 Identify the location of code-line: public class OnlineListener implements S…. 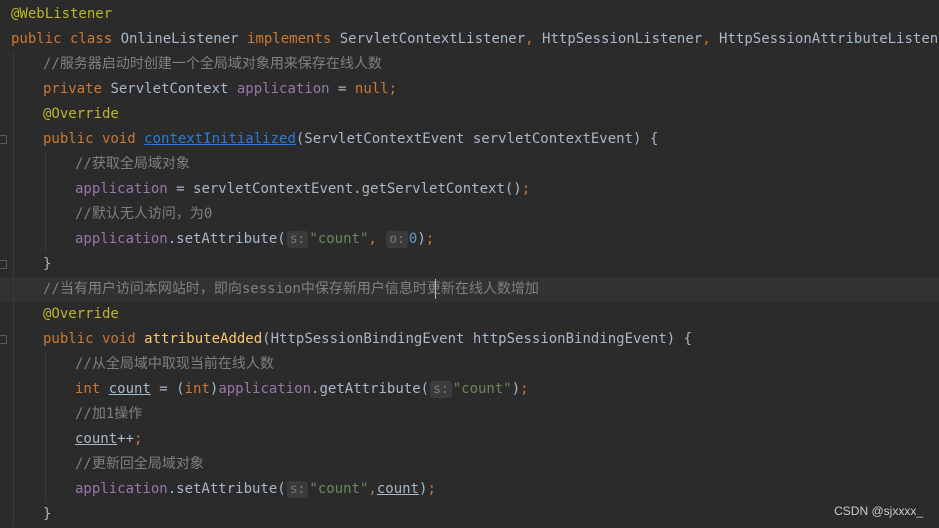
(469, 39).